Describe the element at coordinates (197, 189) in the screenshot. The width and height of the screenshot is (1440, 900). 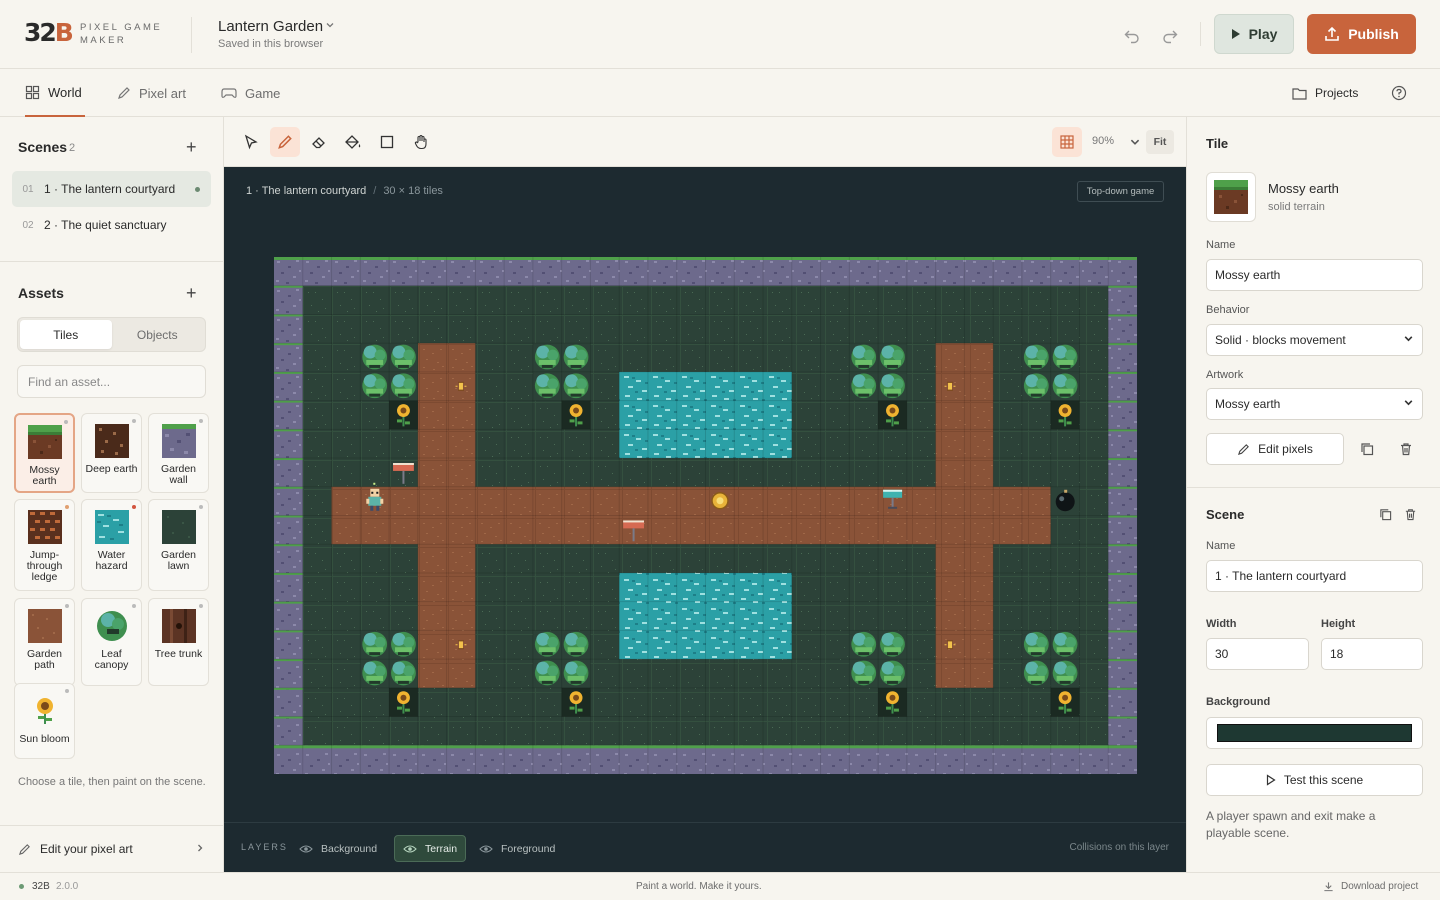
I see `active-dot` at that location.